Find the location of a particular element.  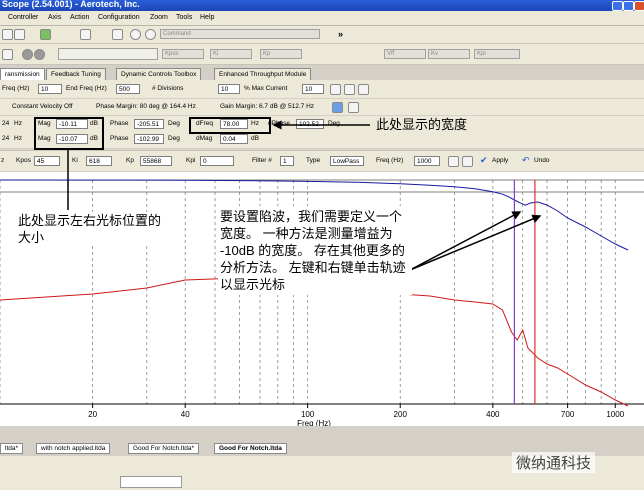

middle-arrow-right-cursor is located at coordinates (475, 242).